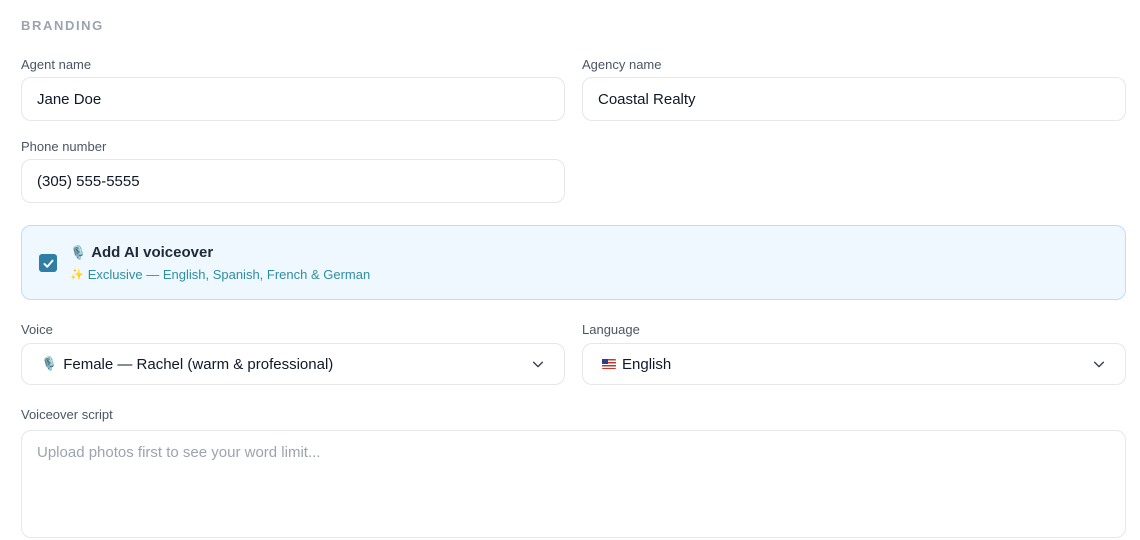 The image size is (1140, 540). What do you see at coordinates (62, 25) in the screenshot?
I see `section-title: BRANDING` at bounding box center [62, 25].